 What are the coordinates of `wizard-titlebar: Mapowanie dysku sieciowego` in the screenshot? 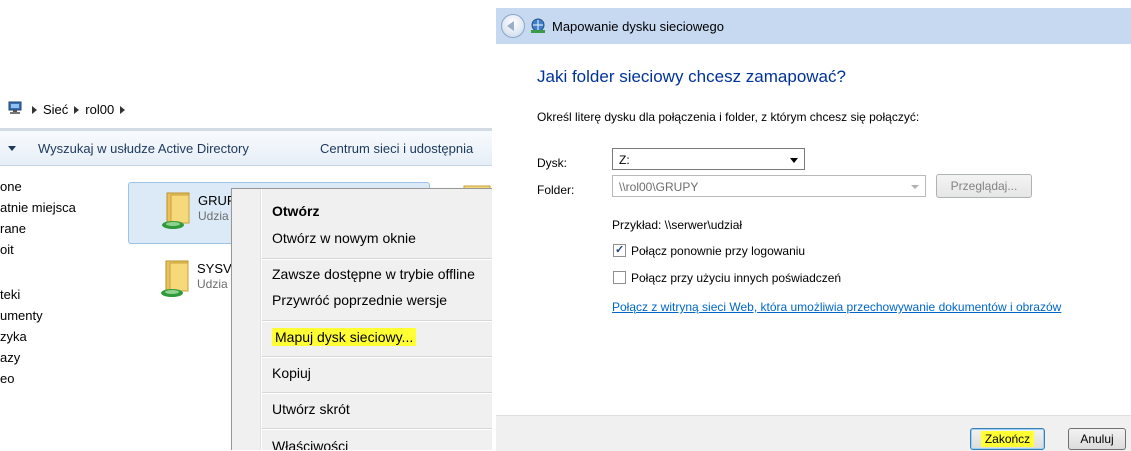 It's located at (813, 26).